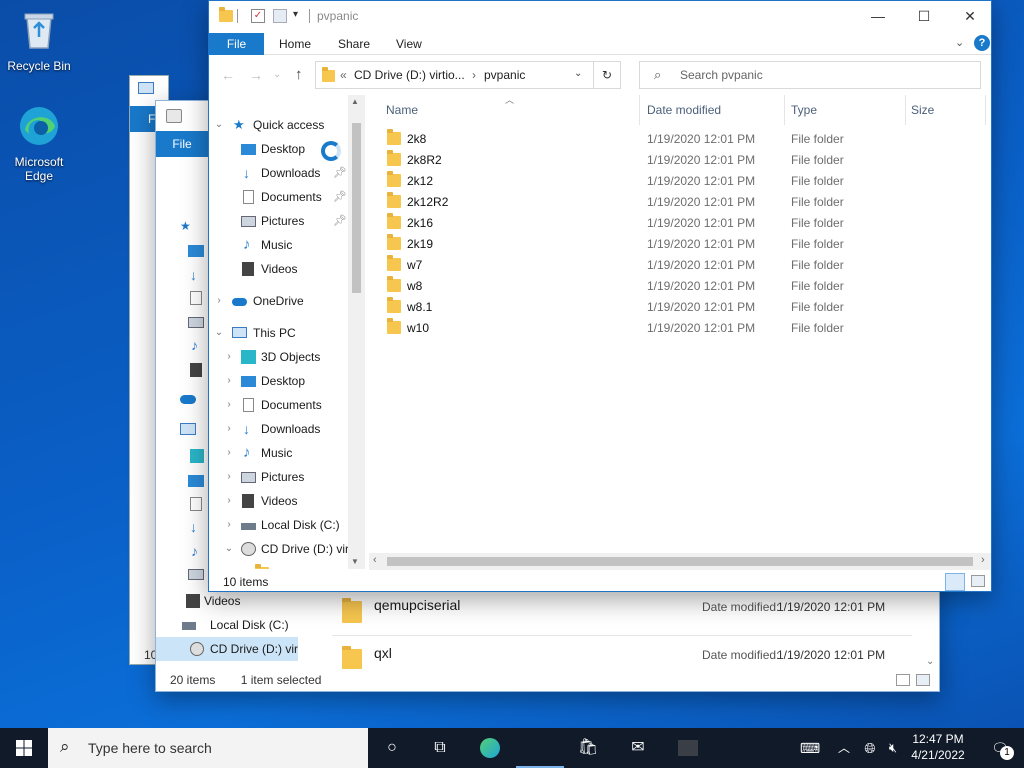 The image size is (1024, 768). I want to click on tab-file: File, so click(236, 44).